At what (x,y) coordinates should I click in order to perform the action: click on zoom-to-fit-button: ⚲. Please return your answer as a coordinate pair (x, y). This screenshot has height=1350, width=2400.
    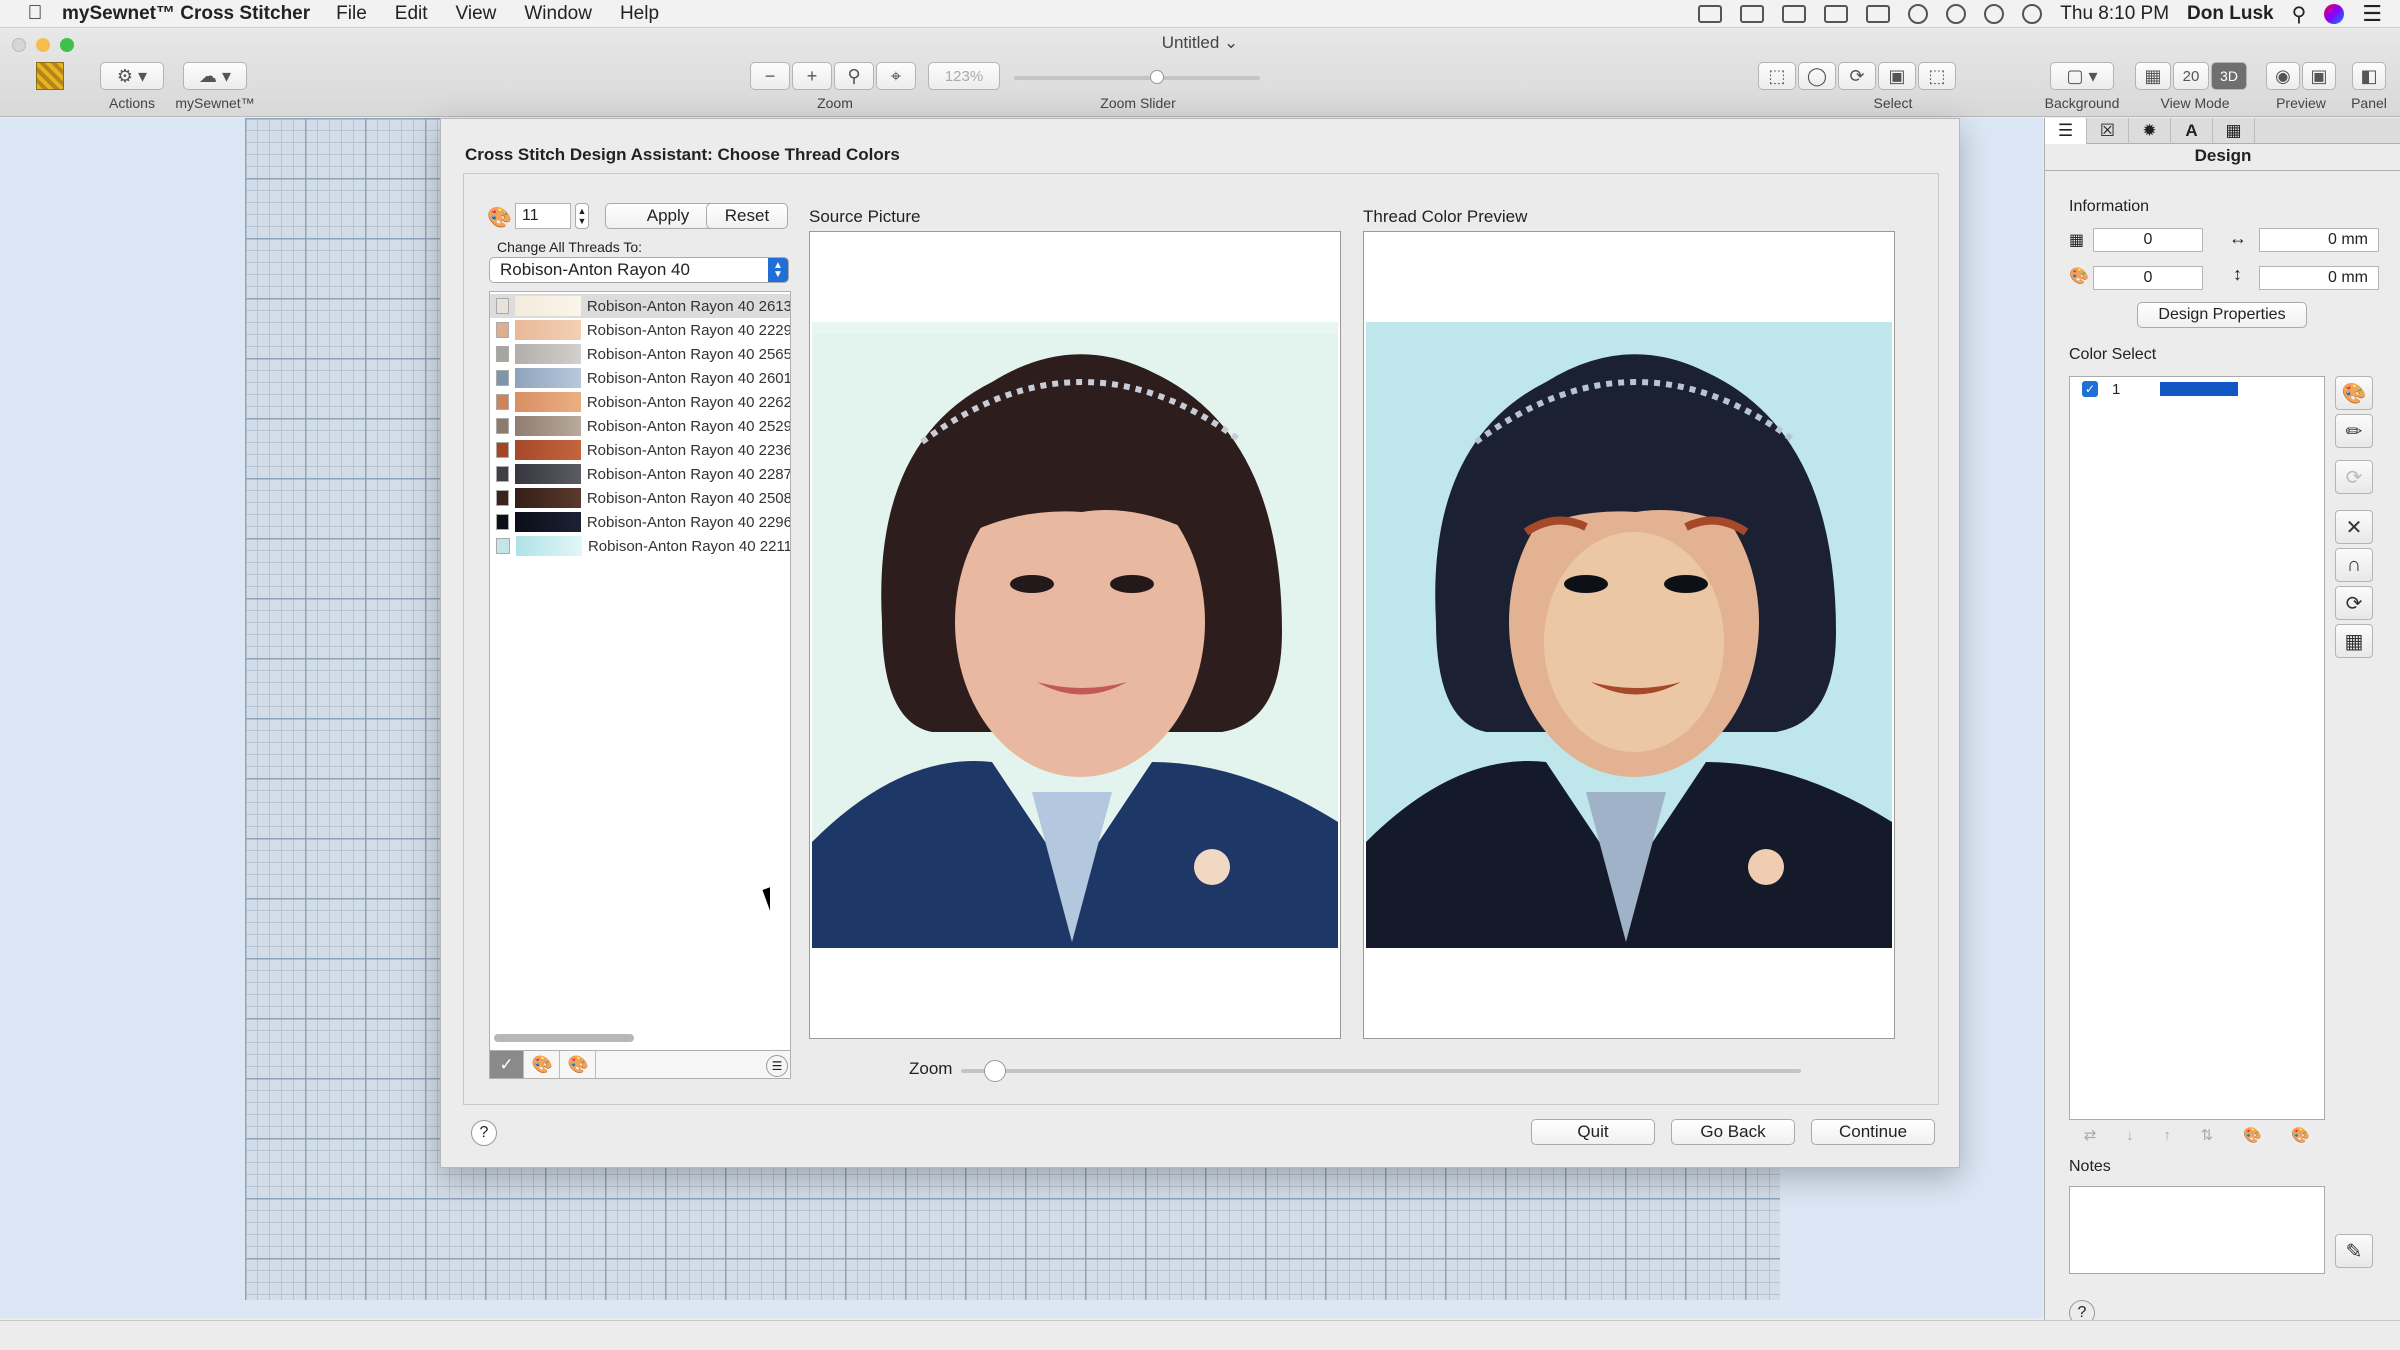
    Looking at the image, I should click on (854, 76).